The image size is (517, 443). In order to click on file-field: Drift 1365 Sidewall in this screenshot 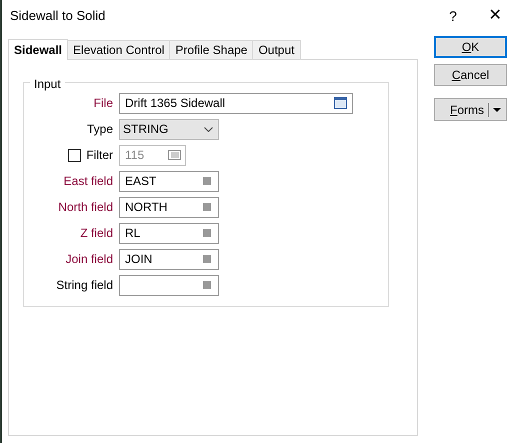, I will do `click(236, 103)`.